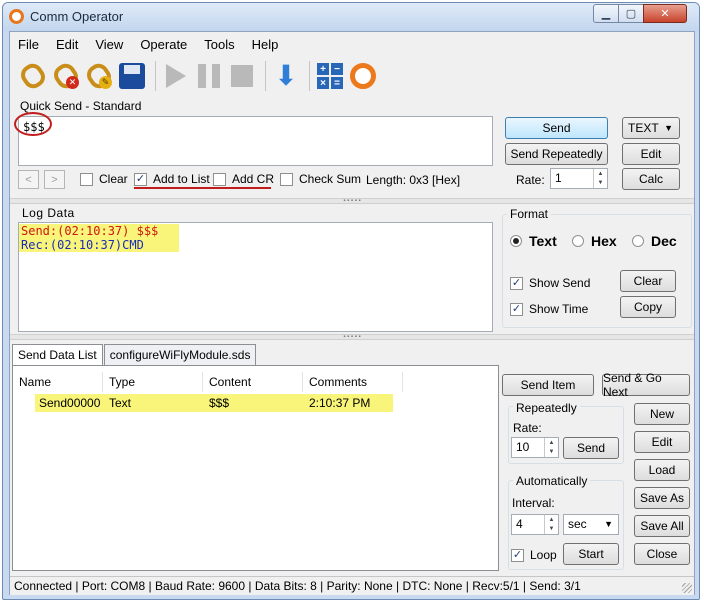 The image size is (704, 604). What do you see at coordinates (556, 154) in the screenshot?
I see `send-repeatedly-button: Send Repeatedly` at bounding box center [556, 154].